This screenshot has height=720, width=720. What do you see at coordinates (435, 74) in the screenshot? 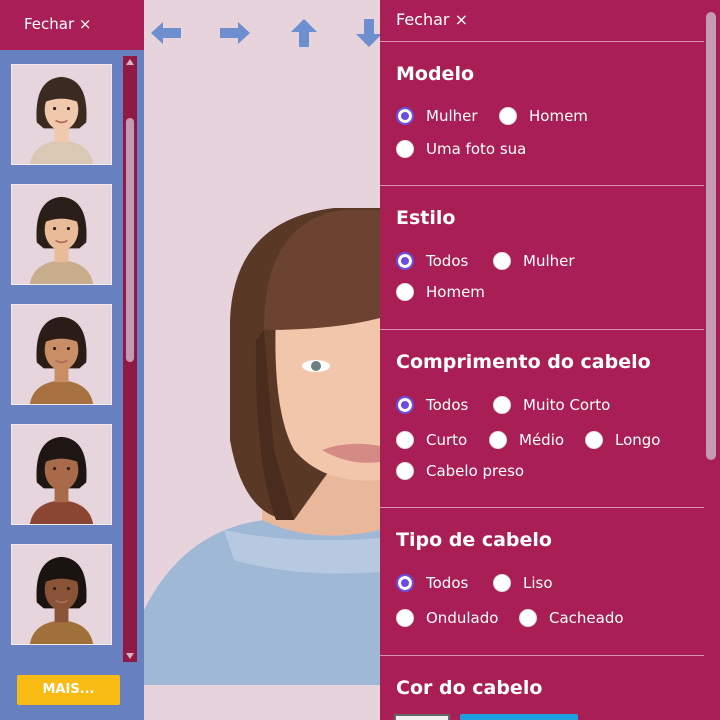
I see `section-title-modelo: Modelo` at bounding box center [435, 74].